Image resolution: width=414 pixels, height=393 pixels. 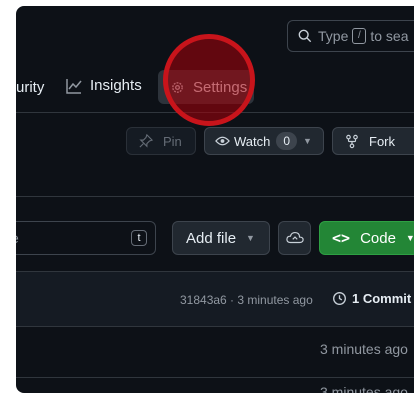 I want to click on tab-security-label: urity, so click(x=30, y=87).